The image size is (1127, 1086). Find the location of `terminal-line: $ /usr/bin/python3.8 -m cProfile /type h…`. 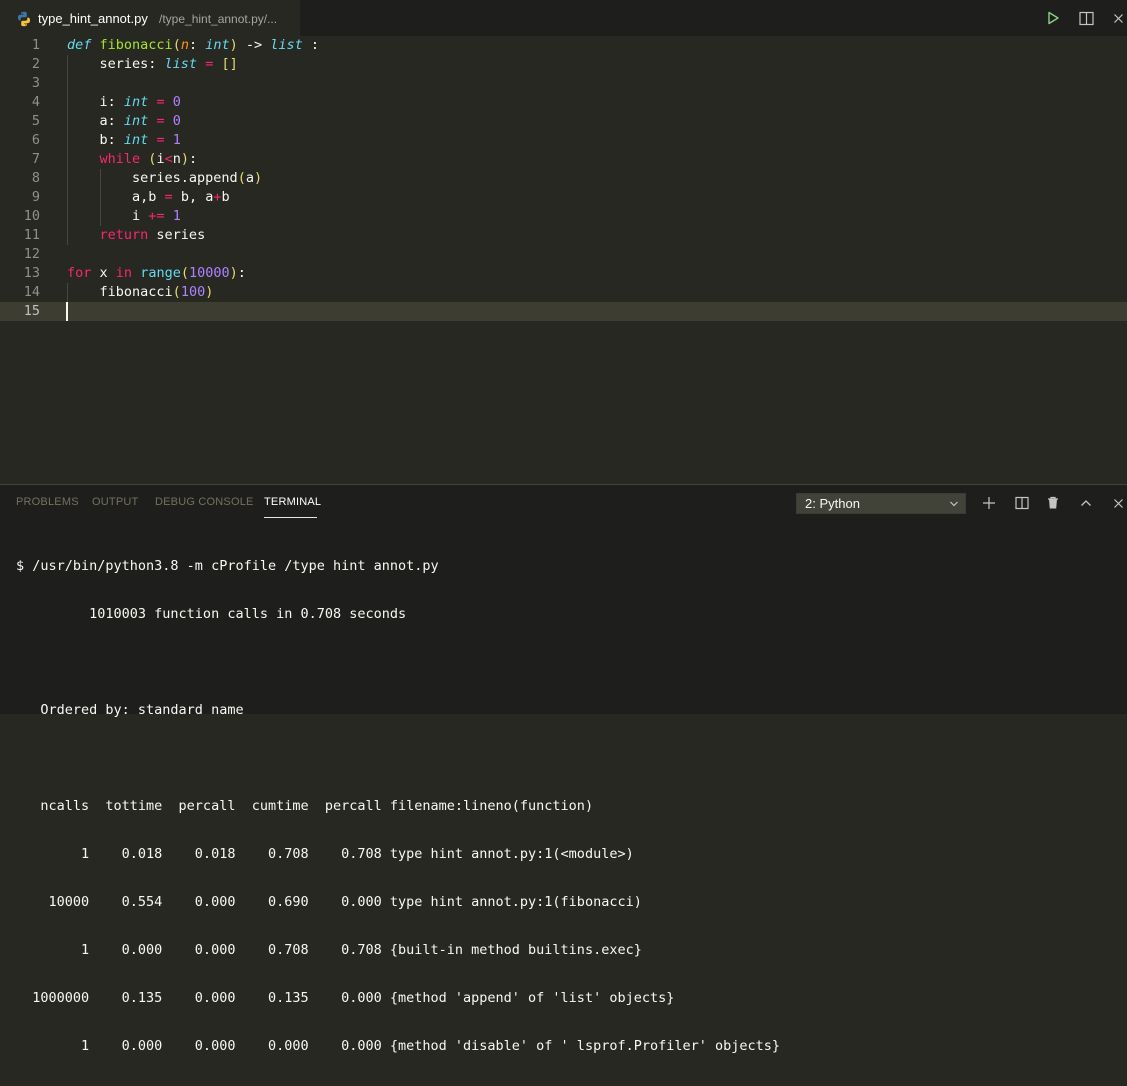

terminal-line: $ /usr/bin/python3.8 -m cProfile /type h… is located at coordinates (227, 566).